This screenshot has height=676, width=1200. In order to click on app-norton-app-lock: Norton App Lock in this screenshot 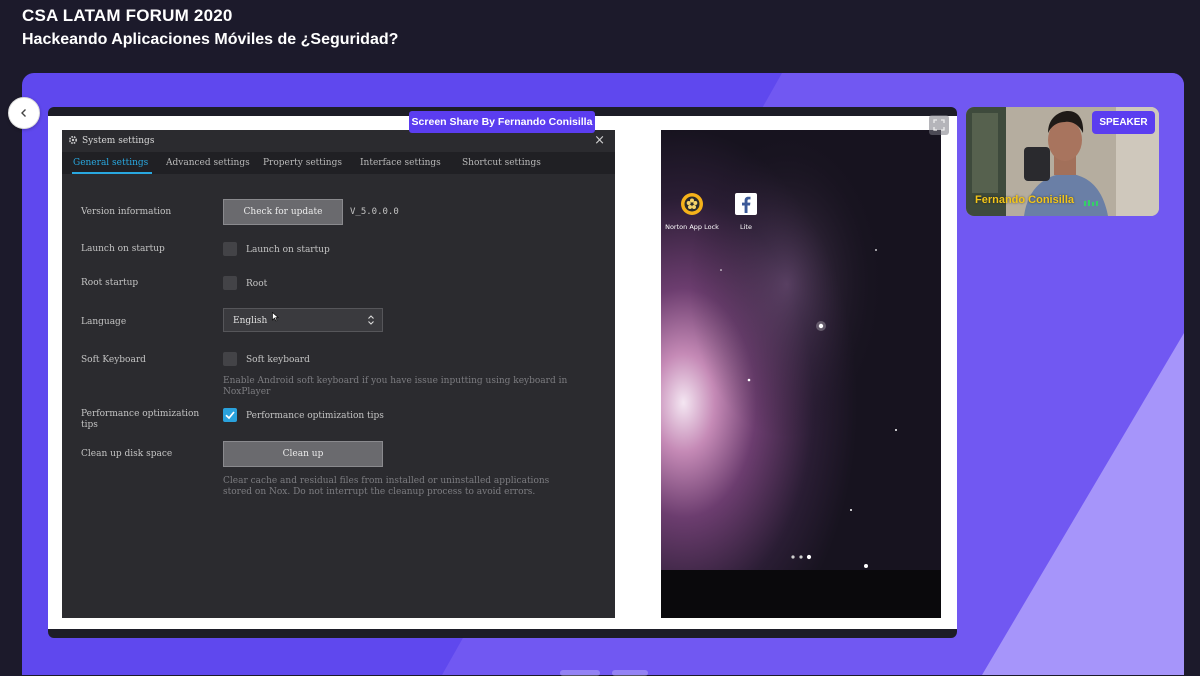, I will do `click(692, 211)`.